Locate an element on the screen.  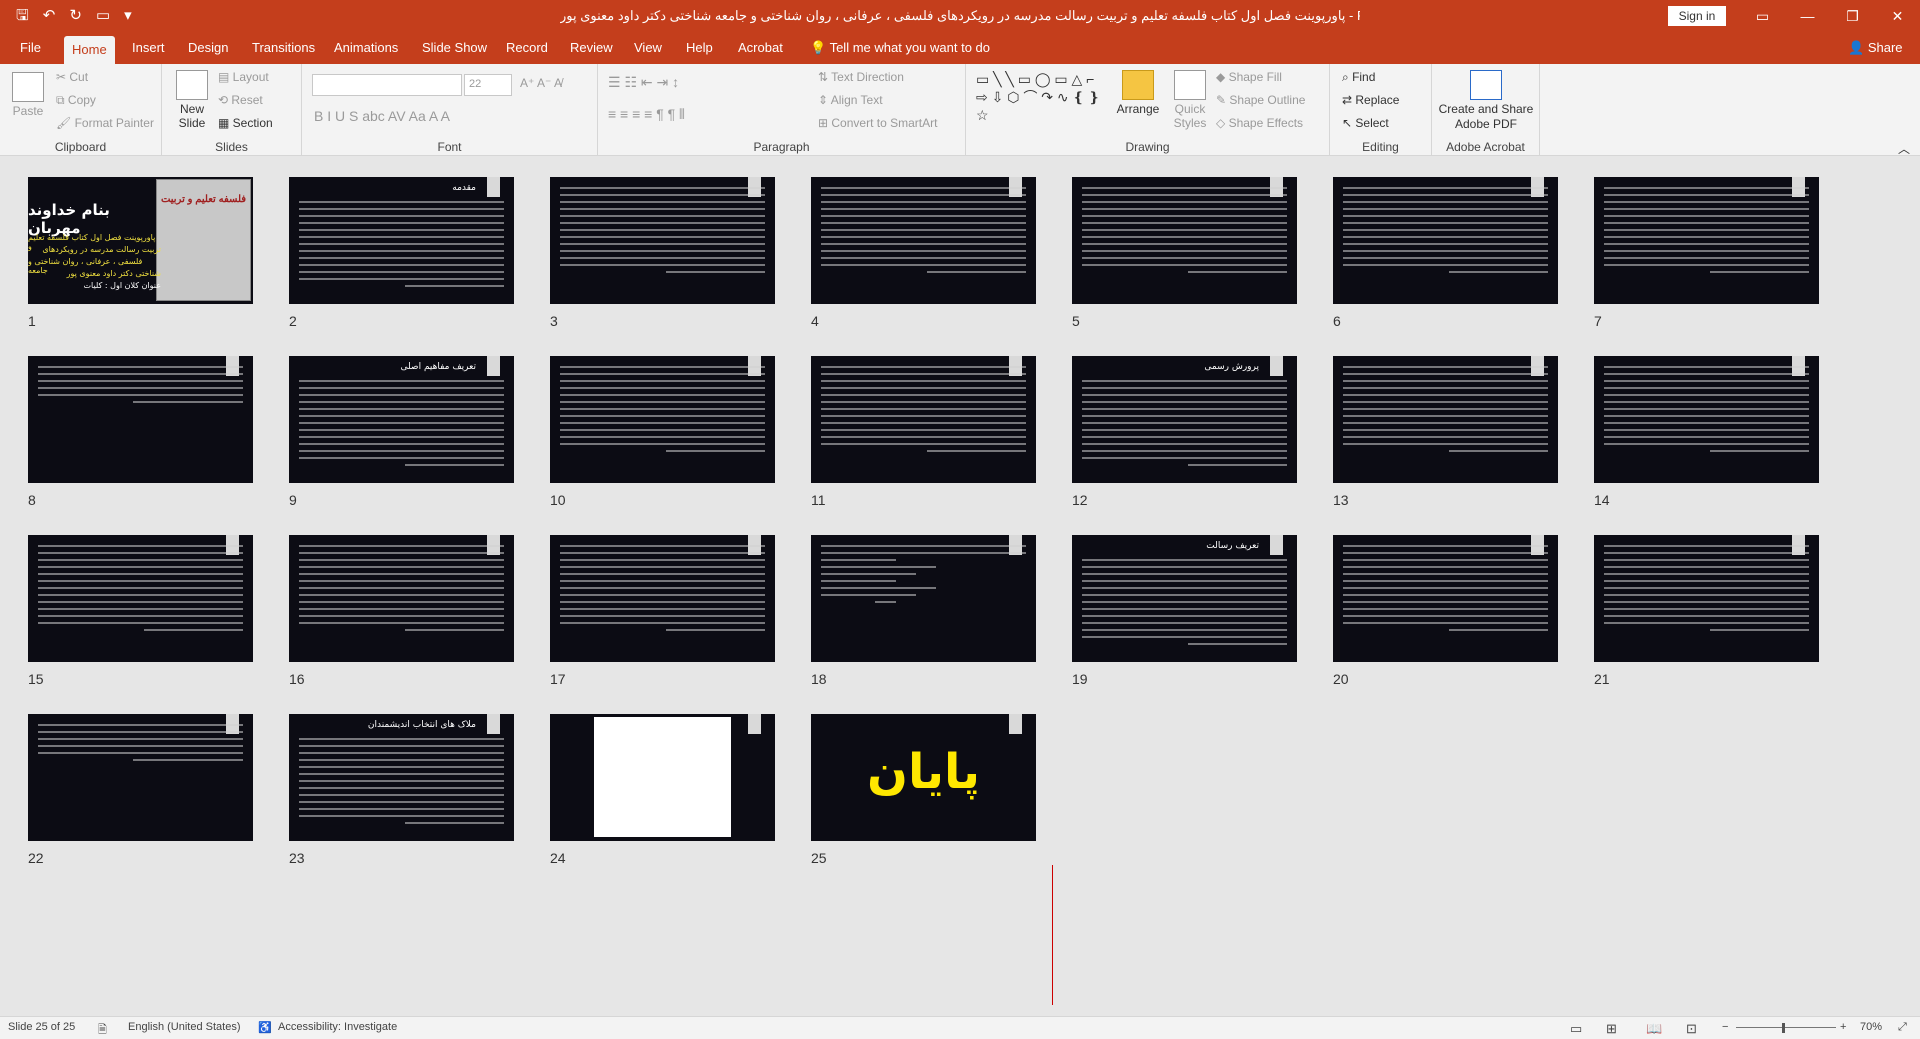
tab-transitions: Transitions is located at coordinates (283, 48).